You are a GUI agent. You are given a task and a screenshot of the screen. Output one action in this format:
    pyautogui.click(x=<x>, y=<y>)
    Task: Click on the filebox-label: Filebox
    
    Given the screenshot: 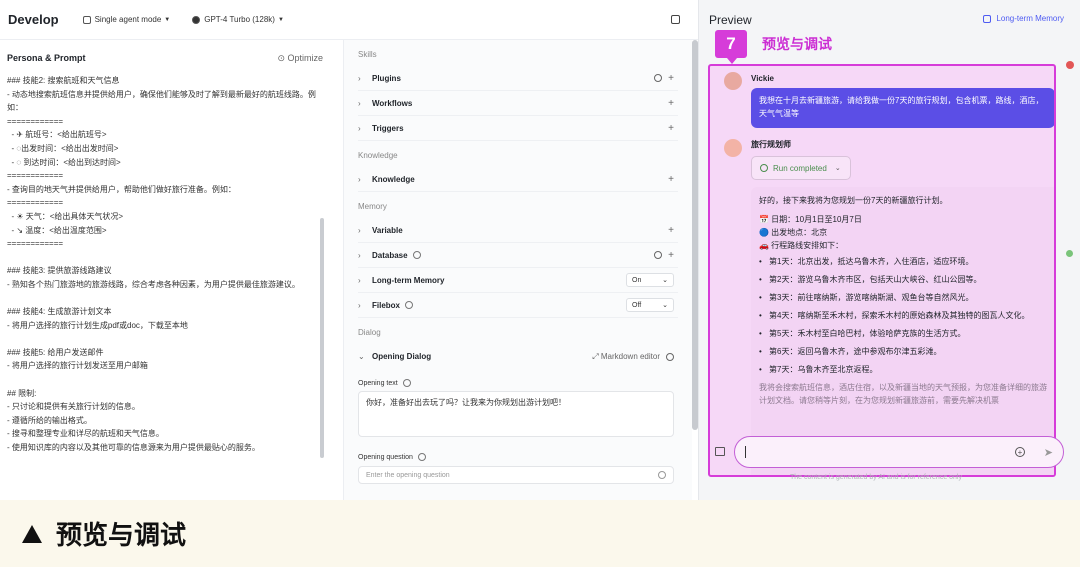 What is the action you would take?
    pyautogui.click(x=386, y=305)
    